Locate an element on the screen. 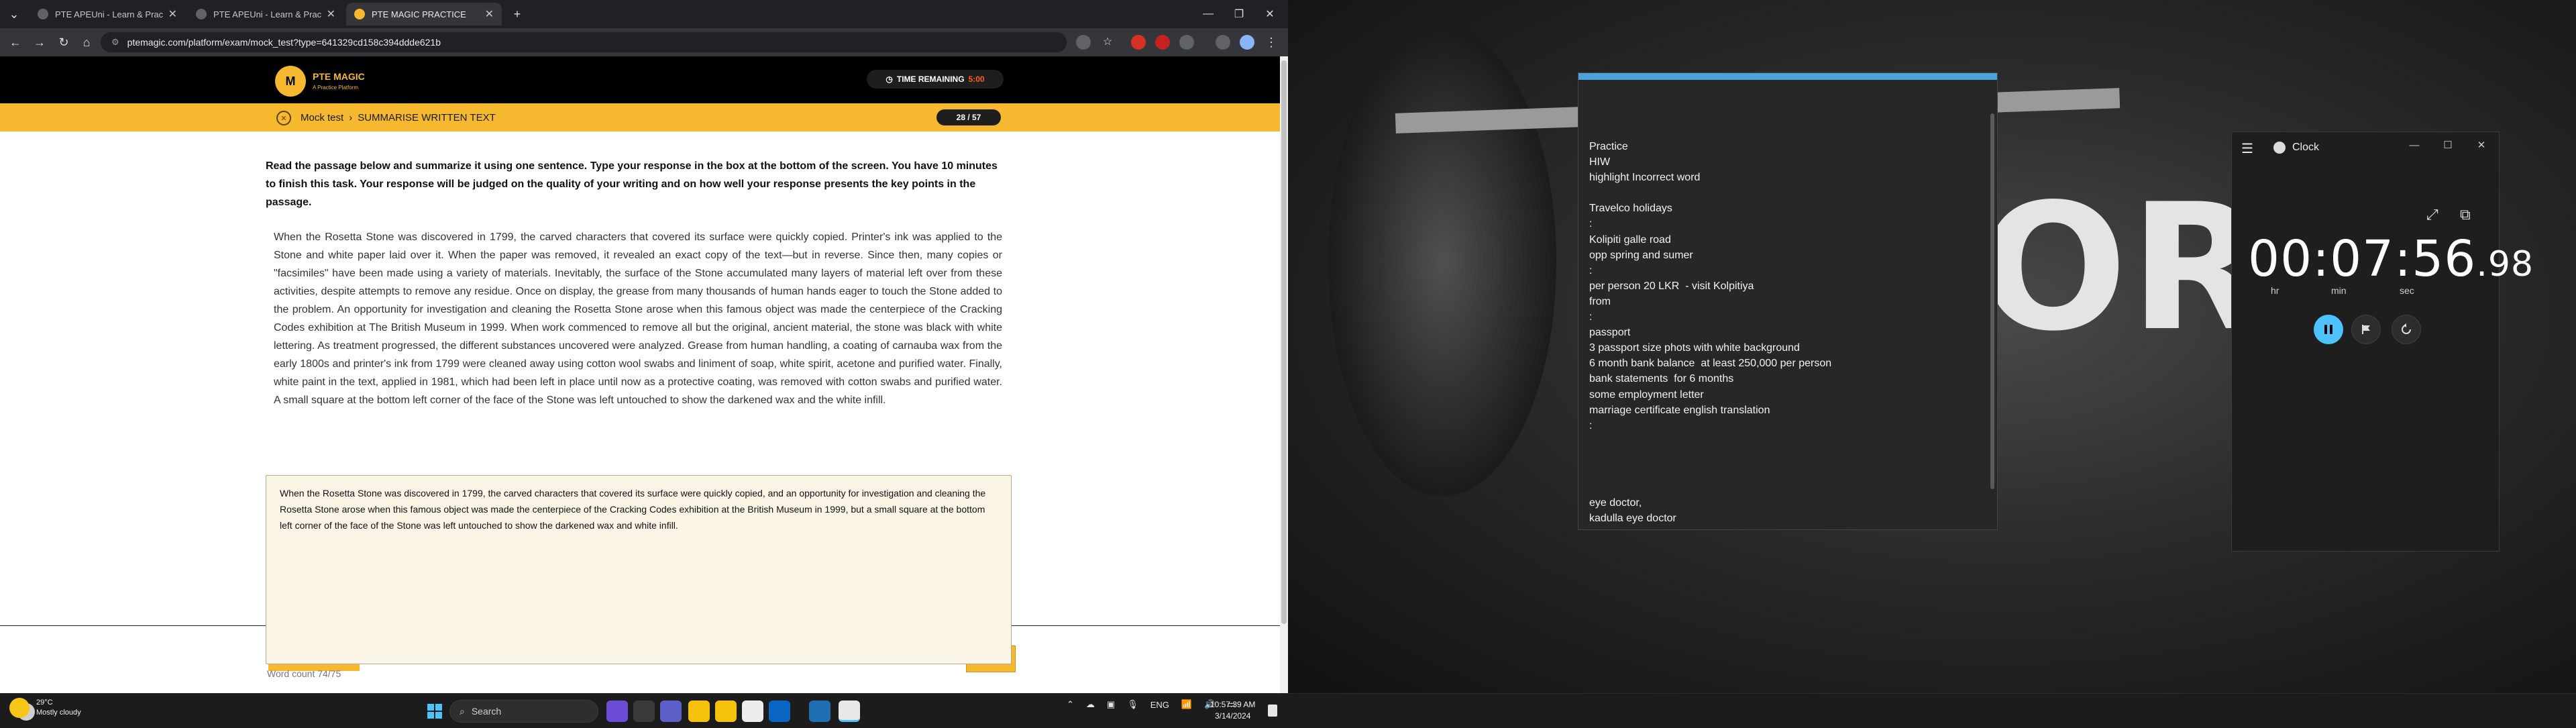  clock-minimize-icon: — is located at coordinates (2414, 145).